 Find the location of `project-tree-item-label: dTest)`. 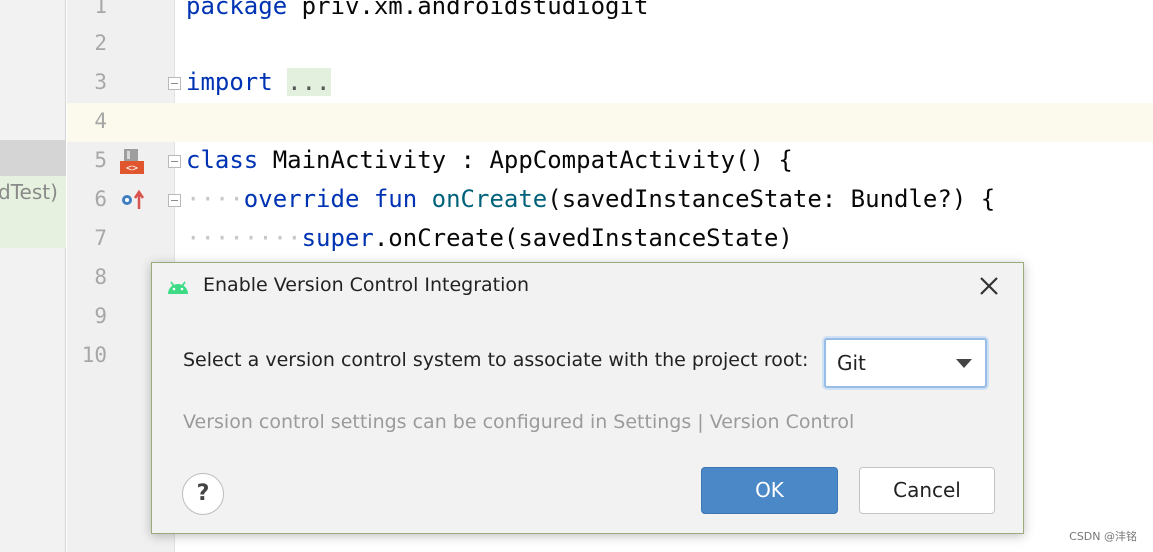

project-tree-item-label: dTest) is located at coordinates (29, 192).